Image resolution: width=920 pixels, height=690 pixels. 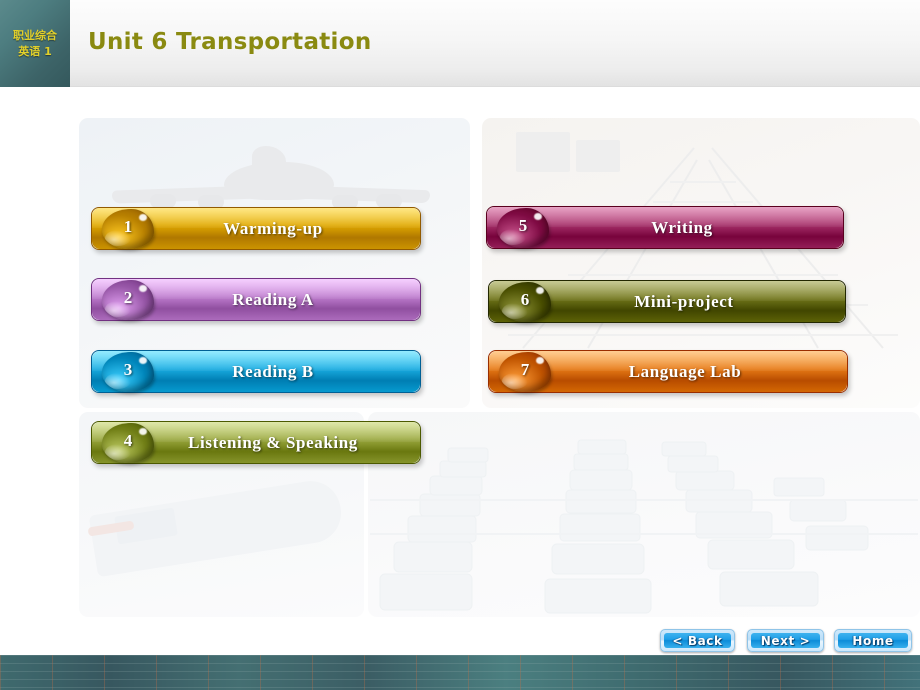 What do you see at coordinates (35, 43) in the screenshot?
I see `course-logo: 职业综合 英语 1` at bounding box center [35, 43].